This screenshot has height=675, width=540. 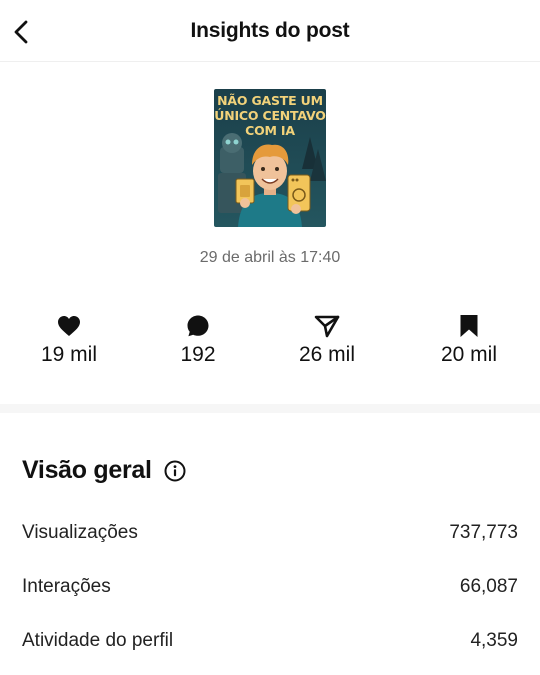 I want to click on stat-shares: 26 mil, so click(x=327, y=340).